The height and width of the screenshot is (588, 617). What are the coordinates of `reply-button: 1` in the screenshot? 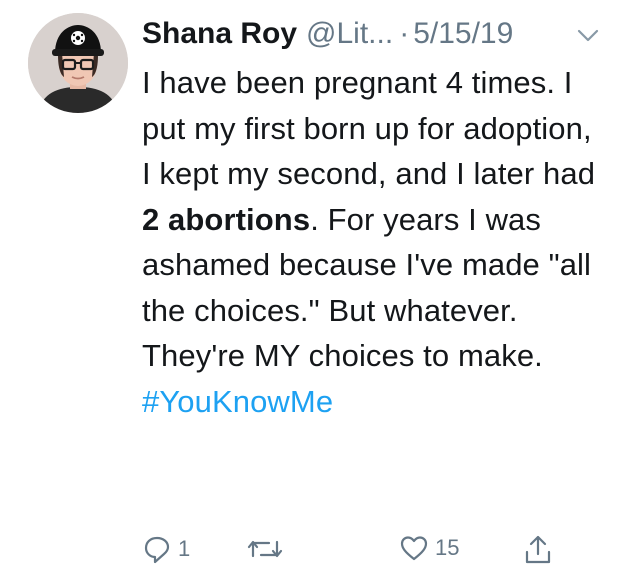 It's located at (166, 549).